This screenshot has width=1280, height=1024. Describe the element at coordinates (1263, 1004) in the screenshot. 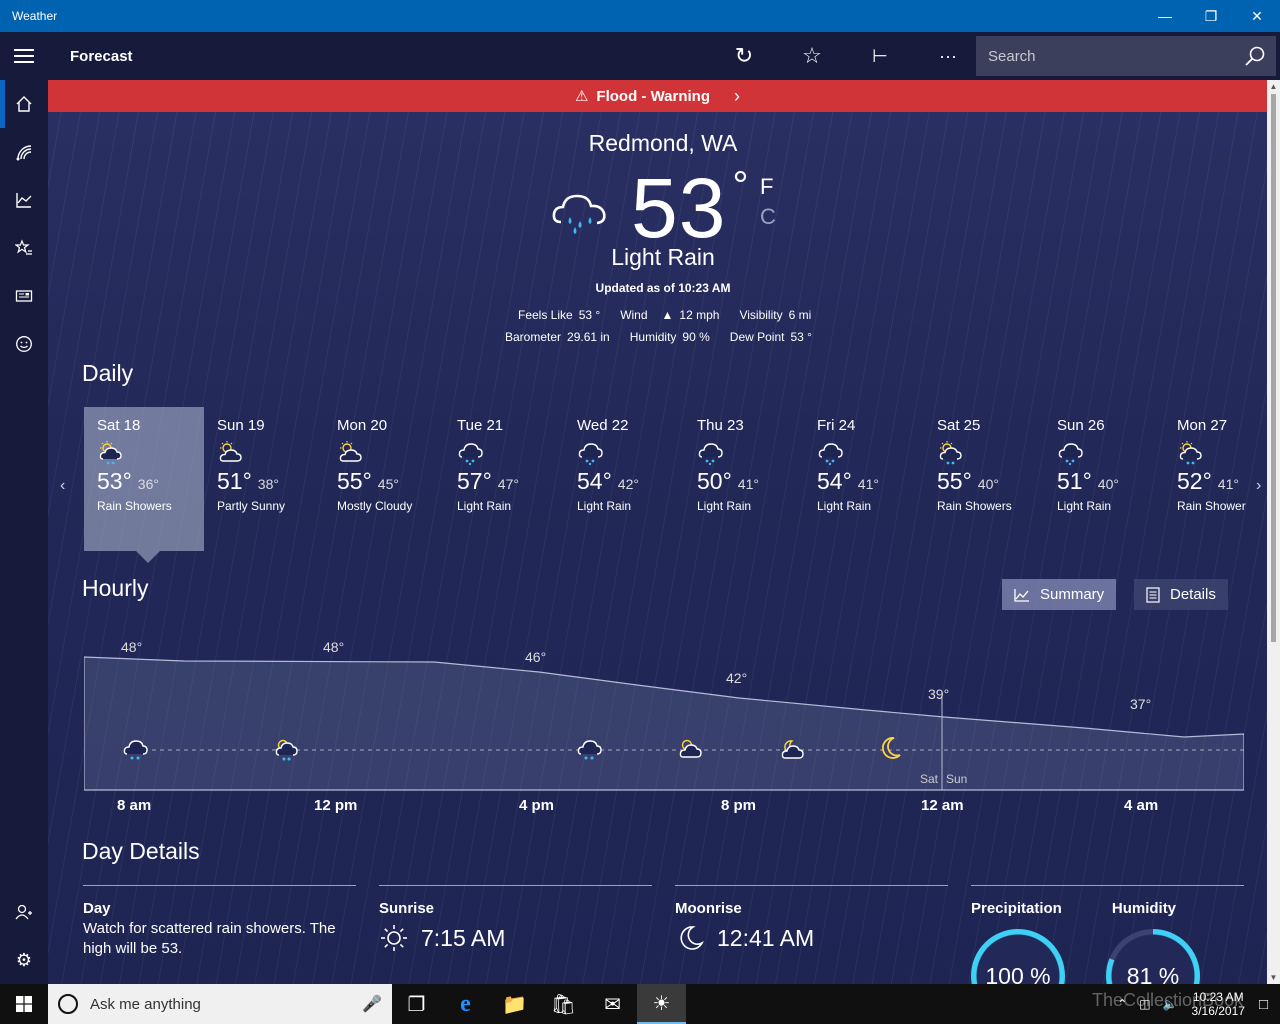

I see `action-center-icon: □` at that location.